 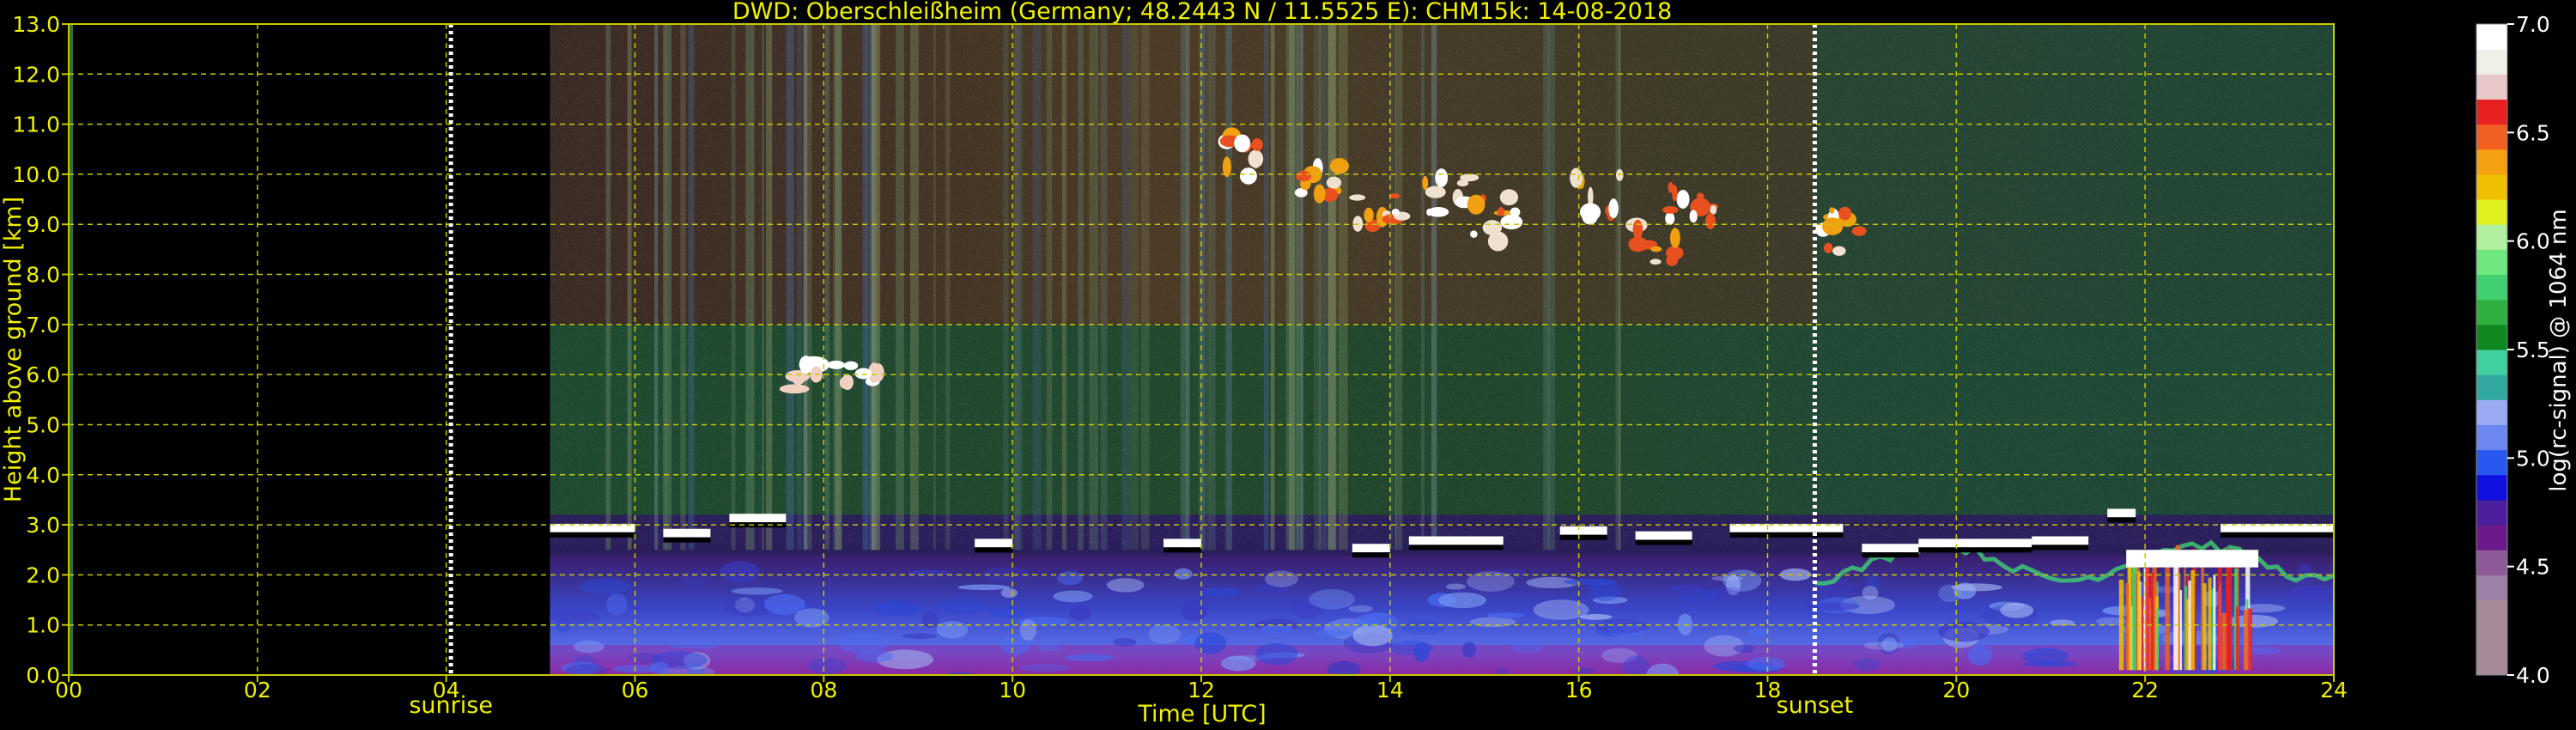 What do you see at coordinates (36, 24) in the screenshot?
I see `y-tick-label: 13.0` at bounding box center [36, 24].